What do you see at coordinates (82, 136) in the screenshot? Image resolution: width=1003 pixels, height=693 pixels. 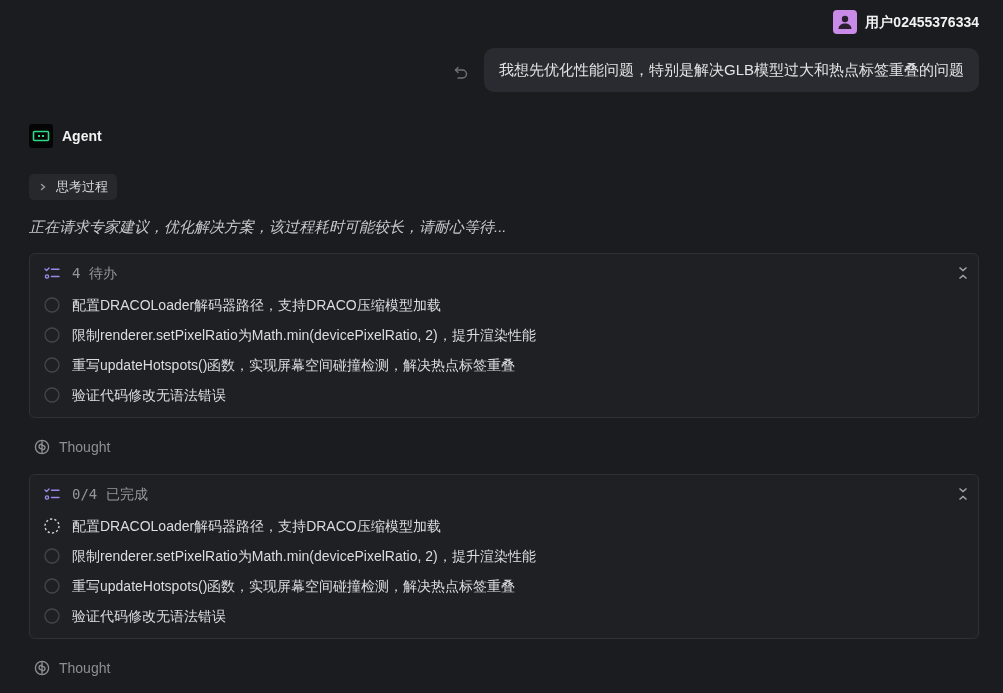 I see `agent-name: Agent` at bounding box center [82, 136].